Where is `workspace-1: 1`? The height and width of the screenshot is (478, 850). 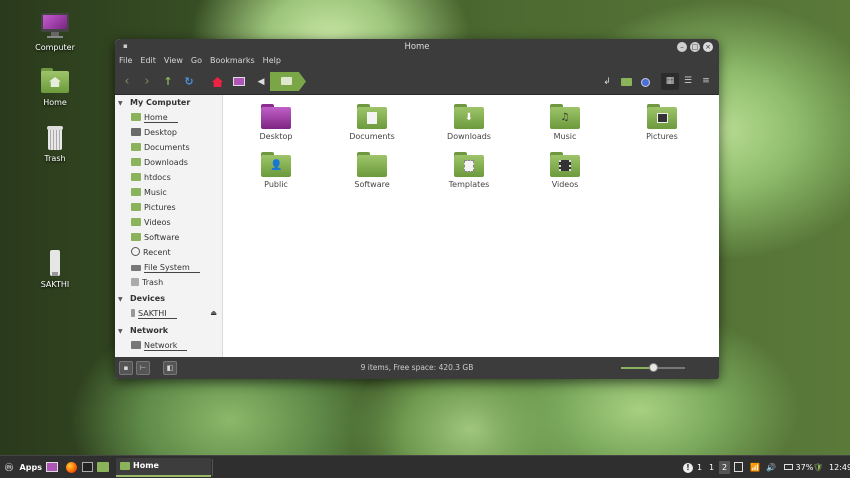
workspace-1: 1 is located at coordinates (699, 467).